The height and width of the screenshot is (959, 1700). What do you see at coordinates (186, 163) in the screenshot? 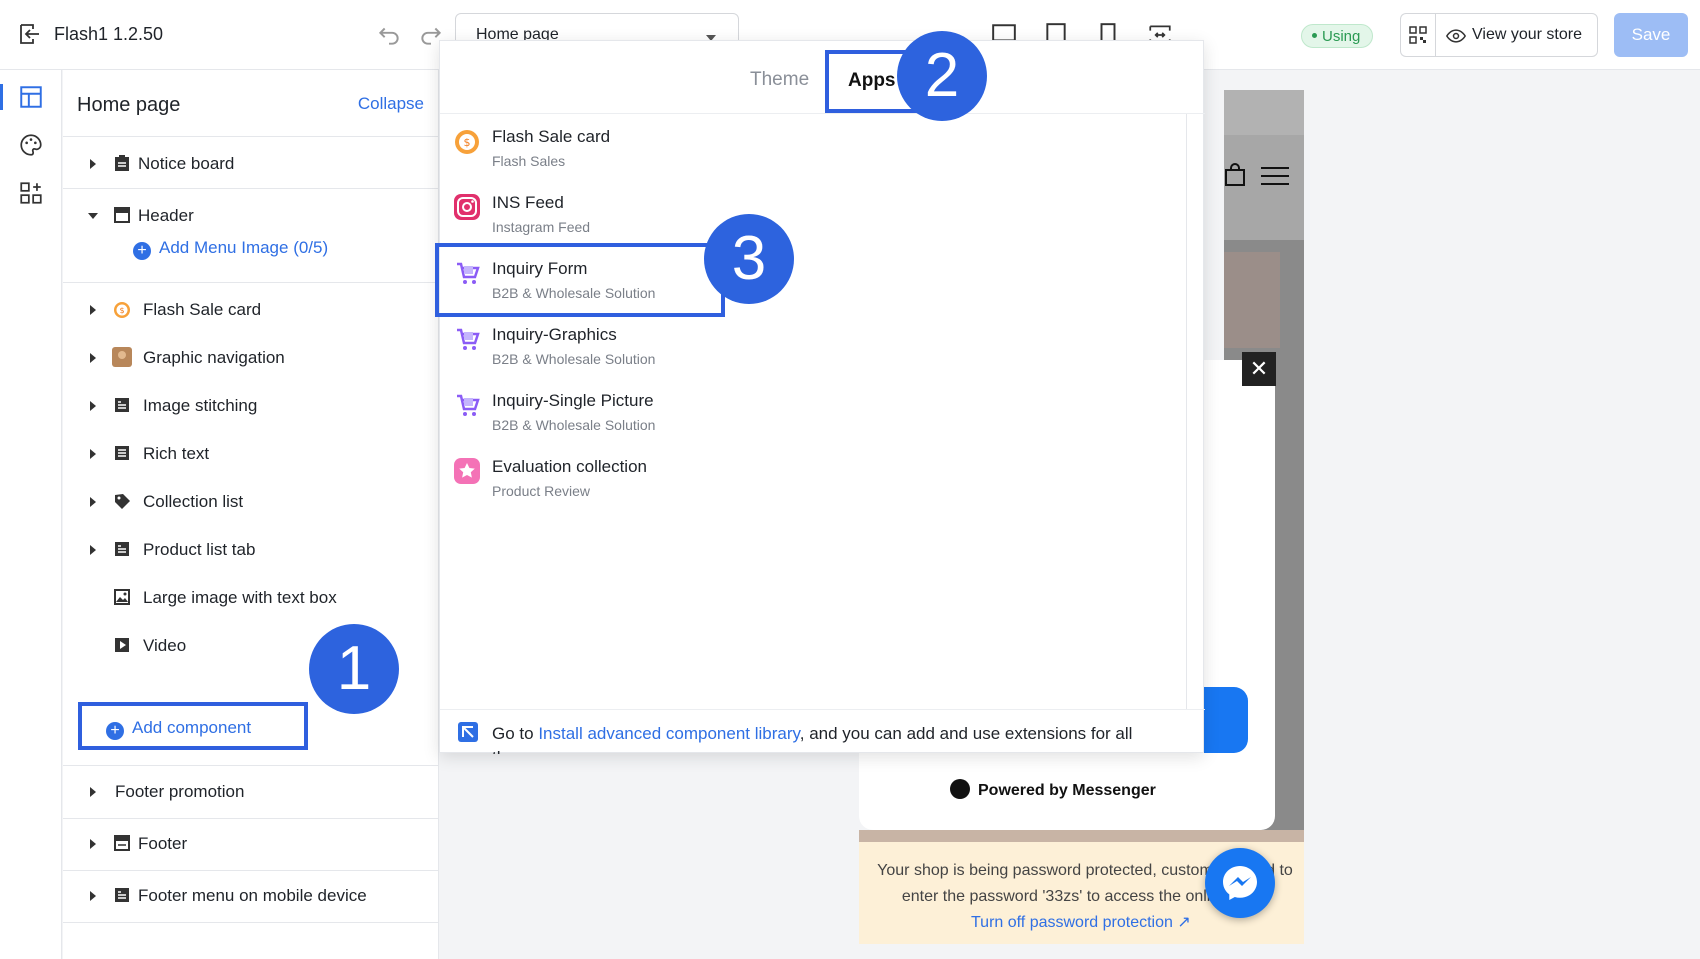
I see `section-label: Notice board` at bounding box center [186, 163].